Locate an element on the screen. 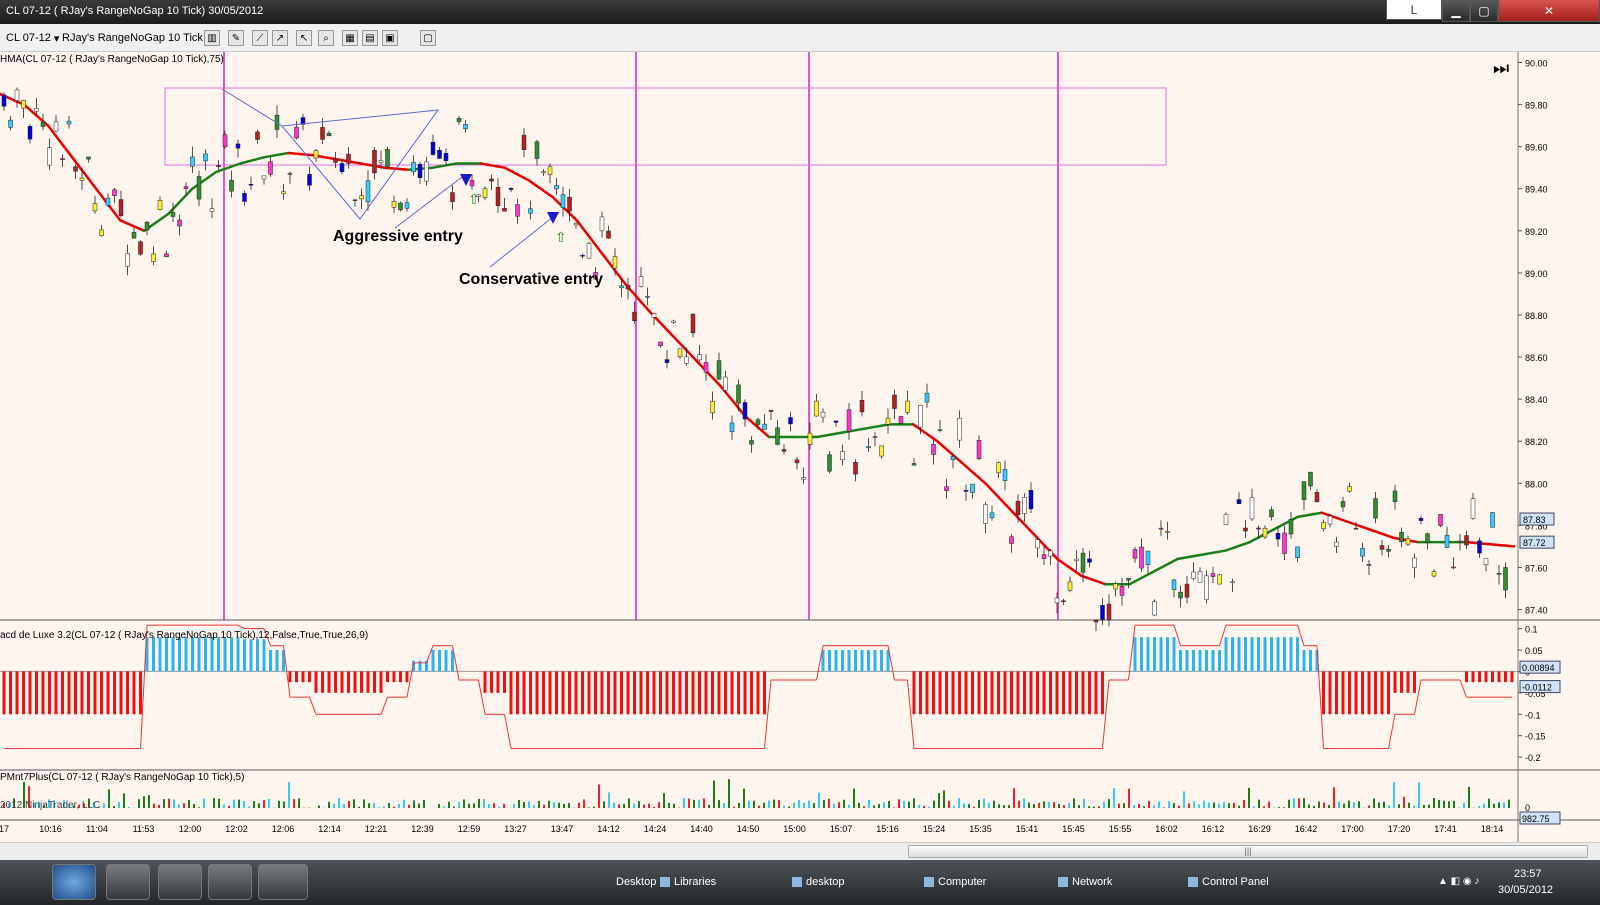  scroll-thumb: ||| is located at coordinates (1248, 851).